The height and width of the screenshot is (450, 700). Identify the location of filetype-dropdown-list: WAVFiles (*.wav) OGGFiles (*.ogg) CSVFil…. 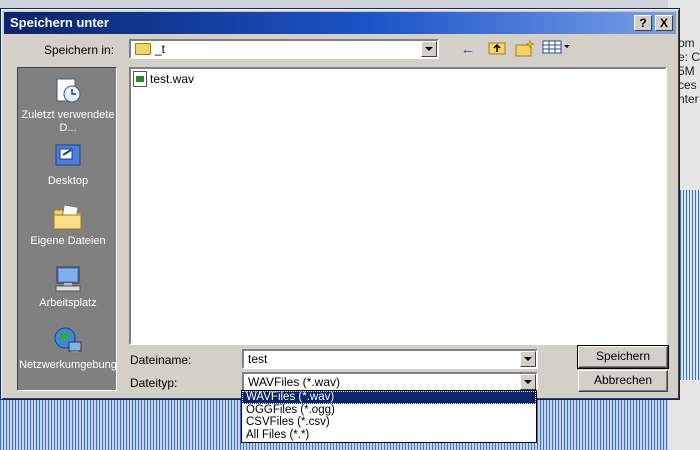
(389, 416).